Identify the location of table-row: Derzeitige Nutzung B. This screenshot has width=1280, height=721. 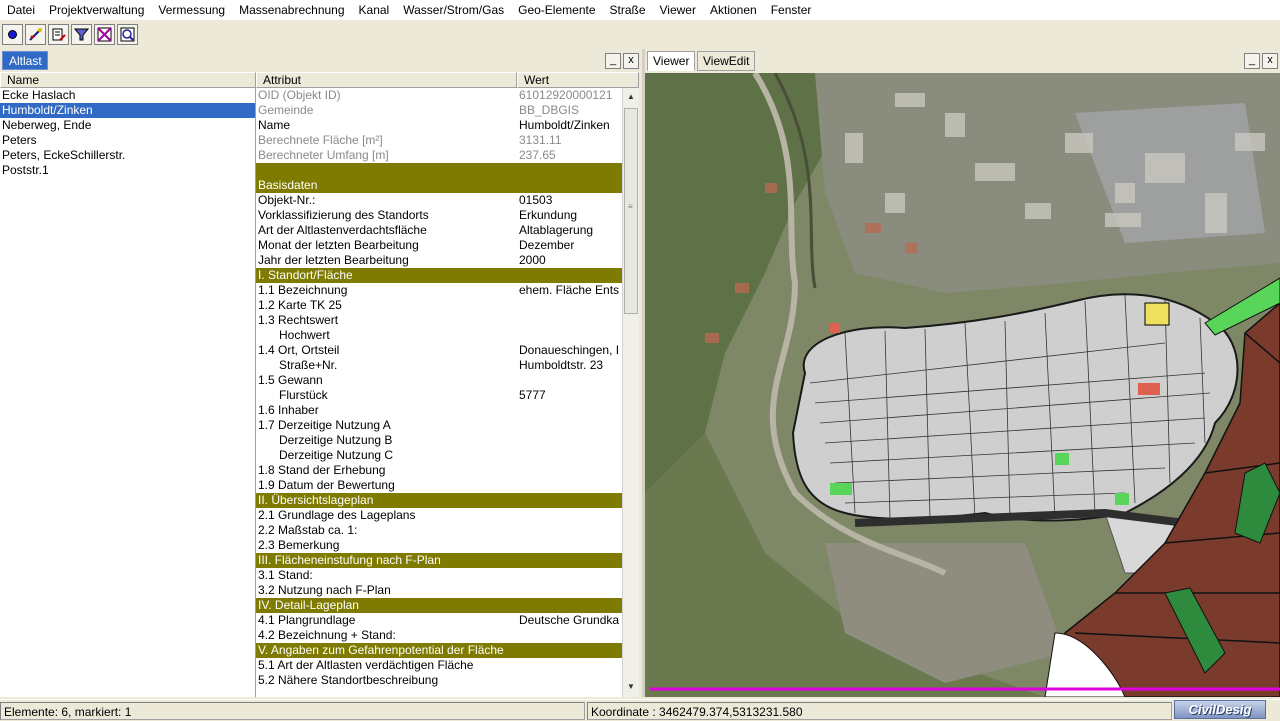
(439, 440).